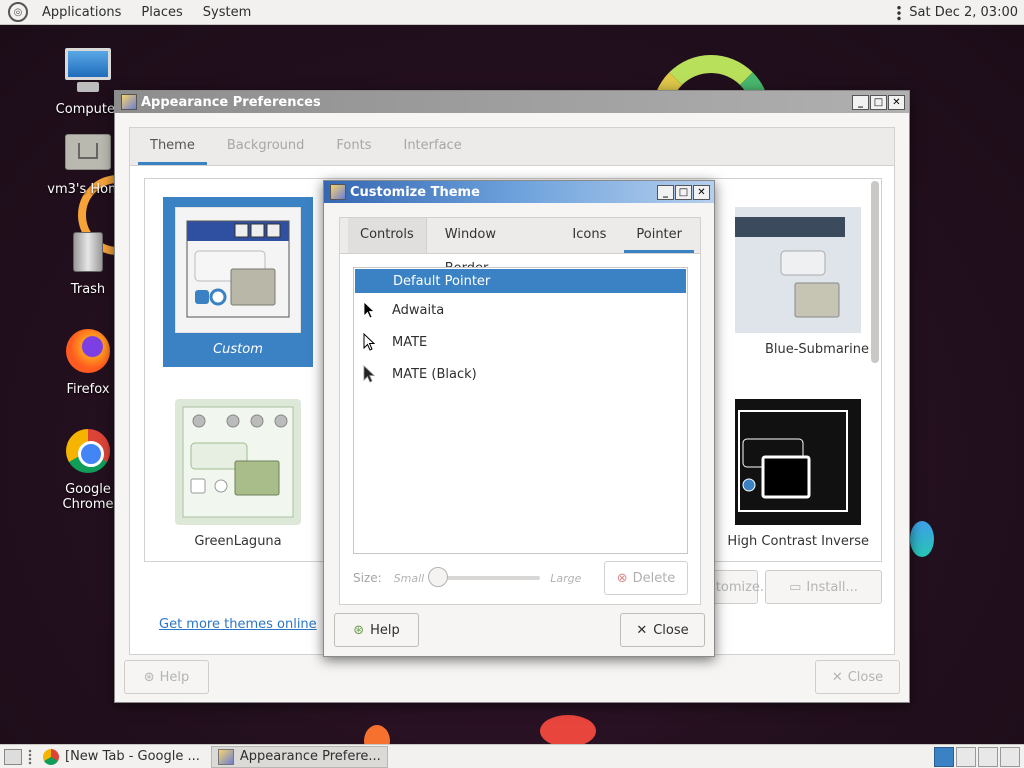  What do you see at coordinates (238, 624) in the screenshot?
I see `more-themes-link: Get more themes online` at bounding box center [238, 624].